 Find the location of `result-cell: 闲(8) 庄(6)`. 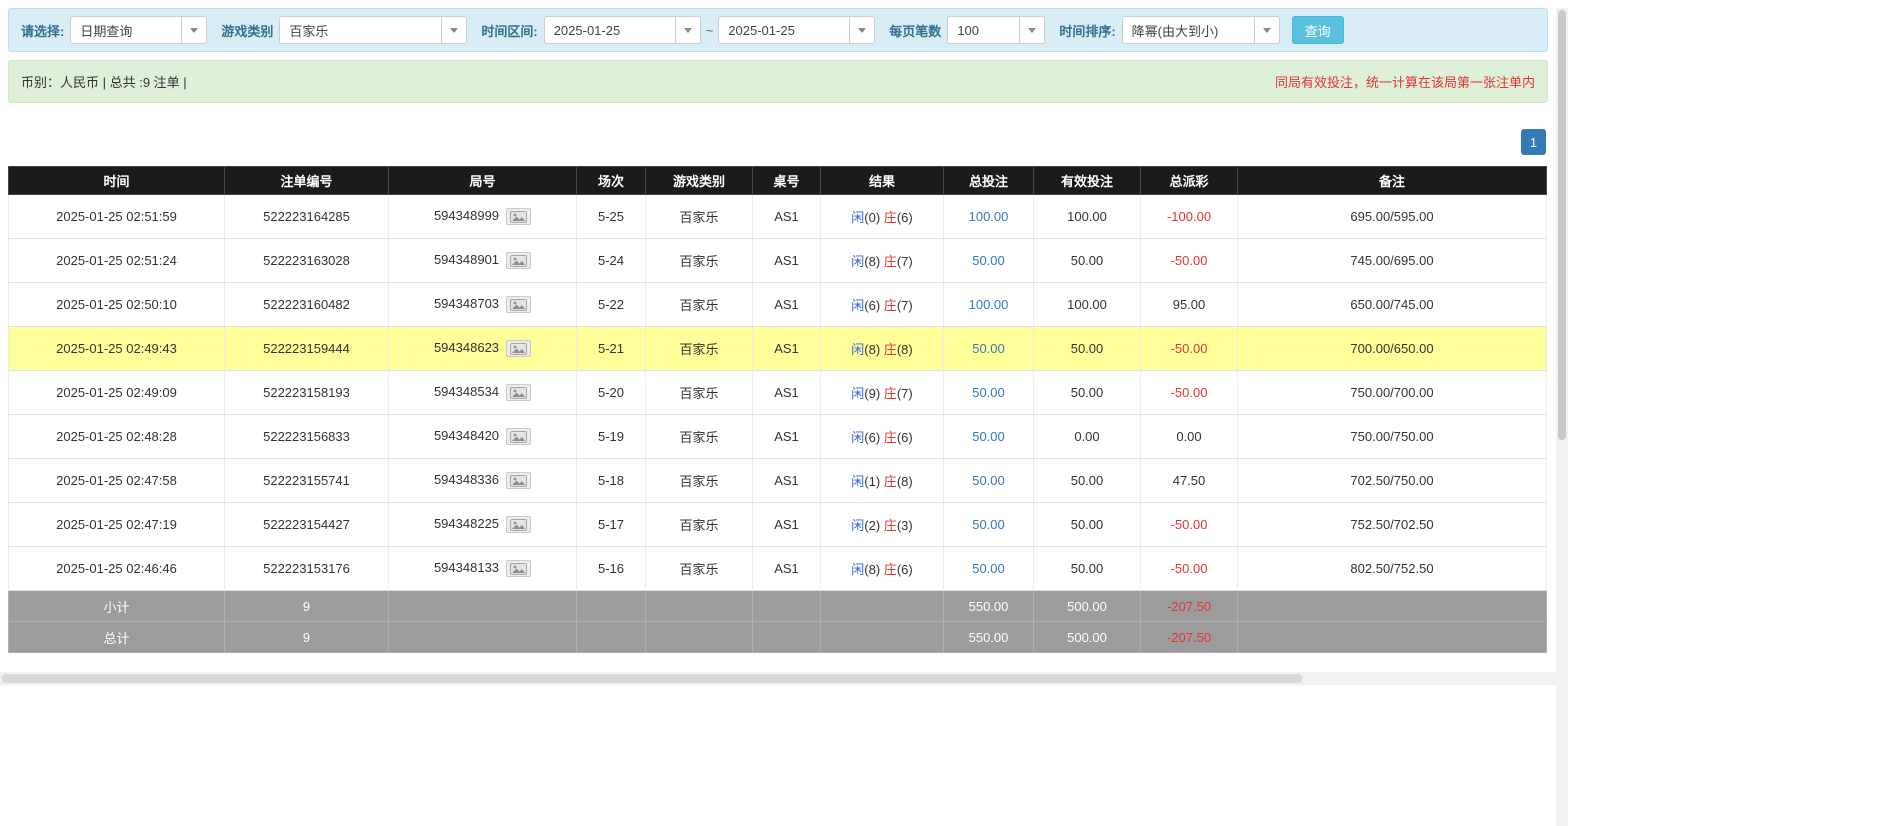

result-cell: 闲(8) 庄(6) is located at coordinates (882, 568).